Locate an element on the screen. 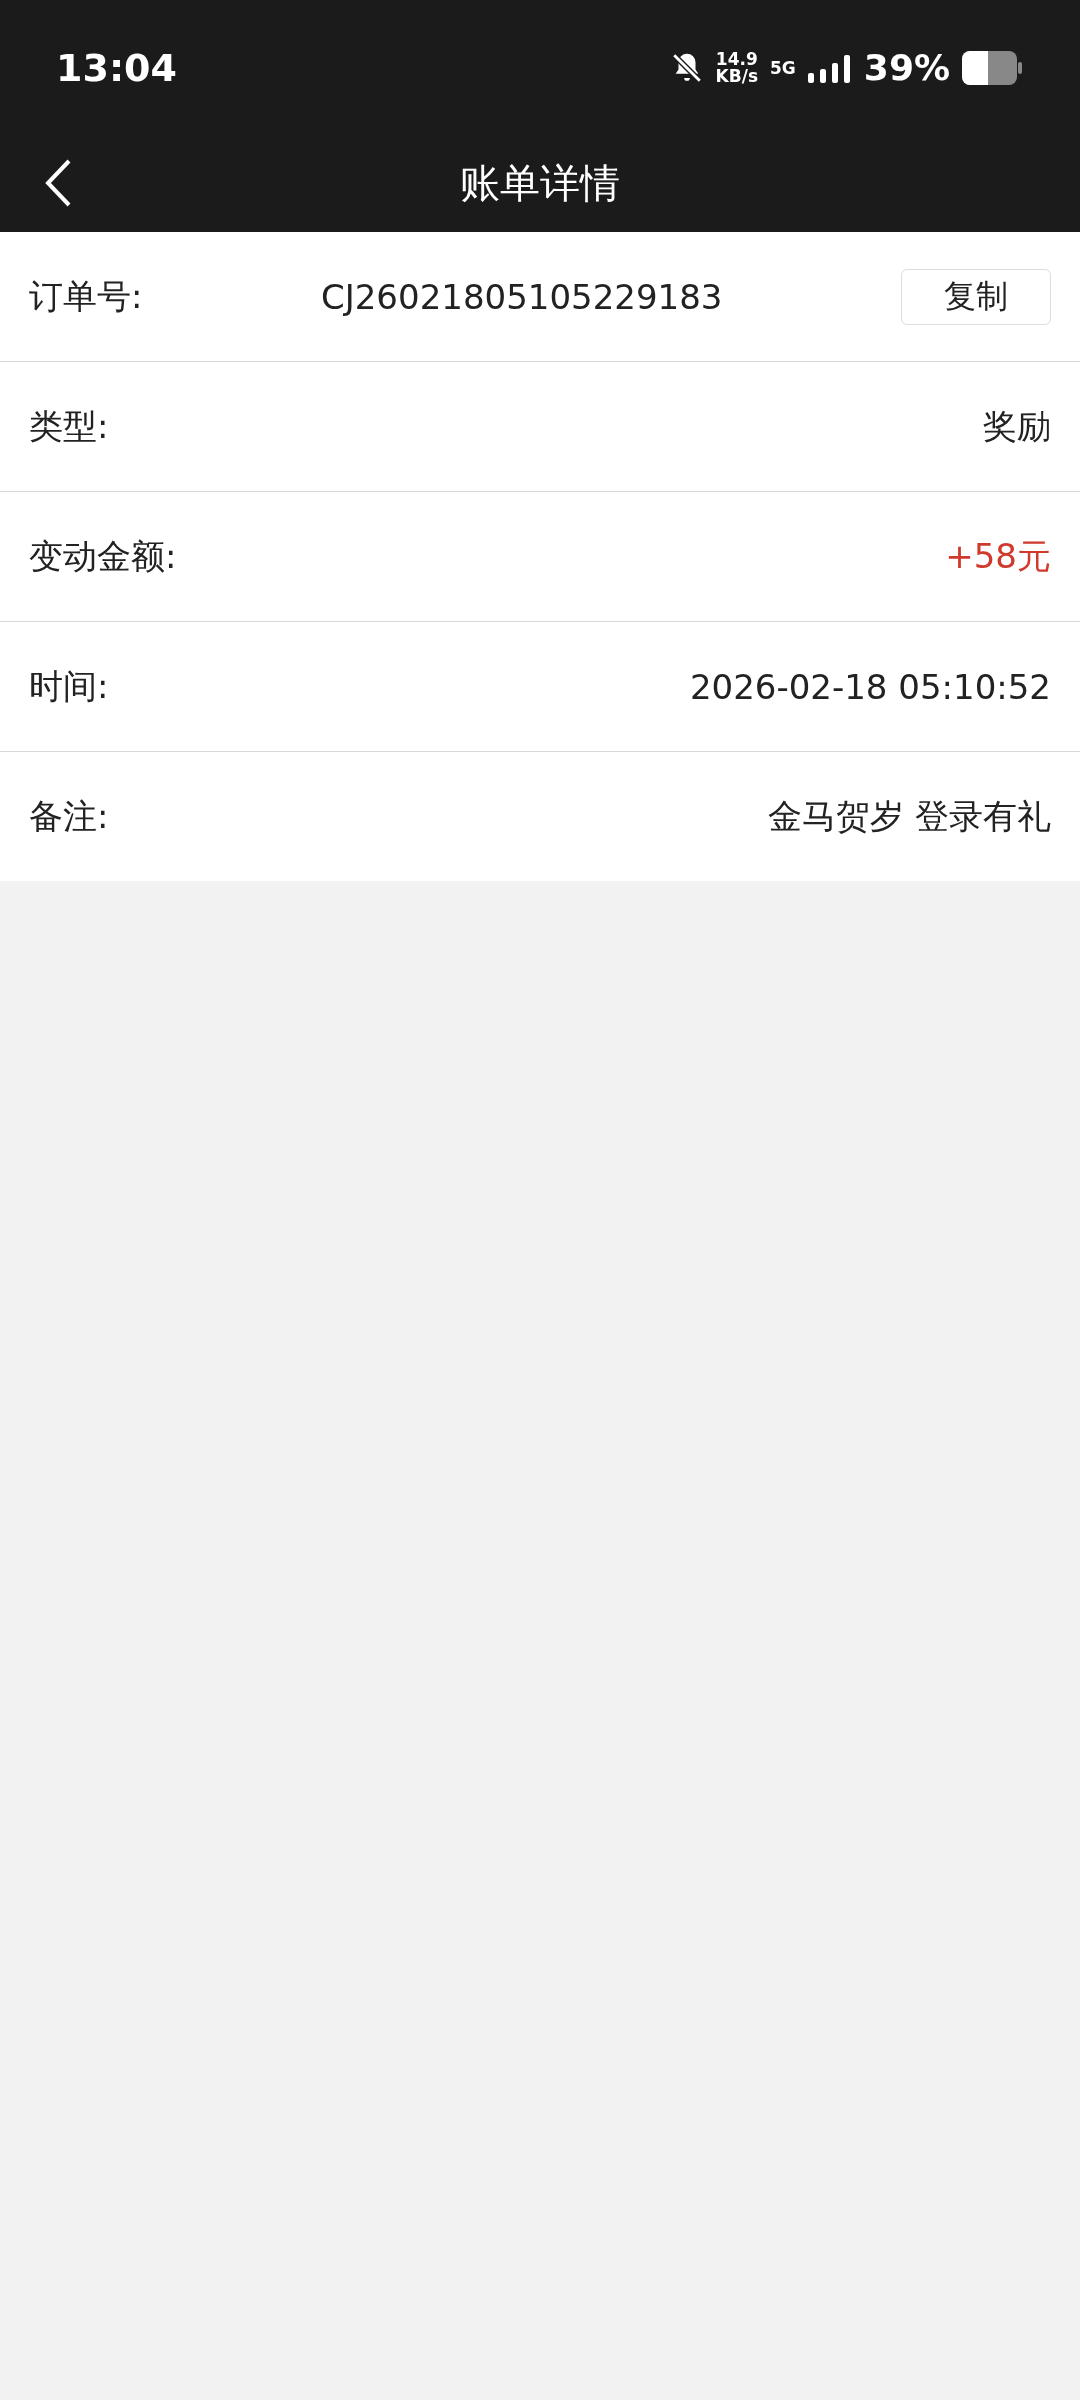  field-value: +58元 is located at coordinates (998, 556).